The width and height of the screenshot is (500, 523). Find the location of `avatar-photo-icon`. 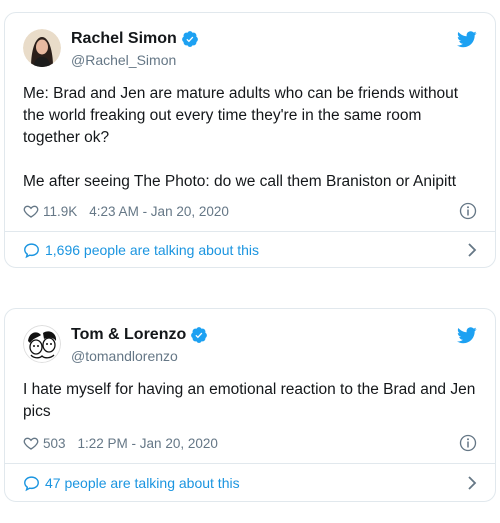

avatar-photo-icon is located at coordinates (42, 48).